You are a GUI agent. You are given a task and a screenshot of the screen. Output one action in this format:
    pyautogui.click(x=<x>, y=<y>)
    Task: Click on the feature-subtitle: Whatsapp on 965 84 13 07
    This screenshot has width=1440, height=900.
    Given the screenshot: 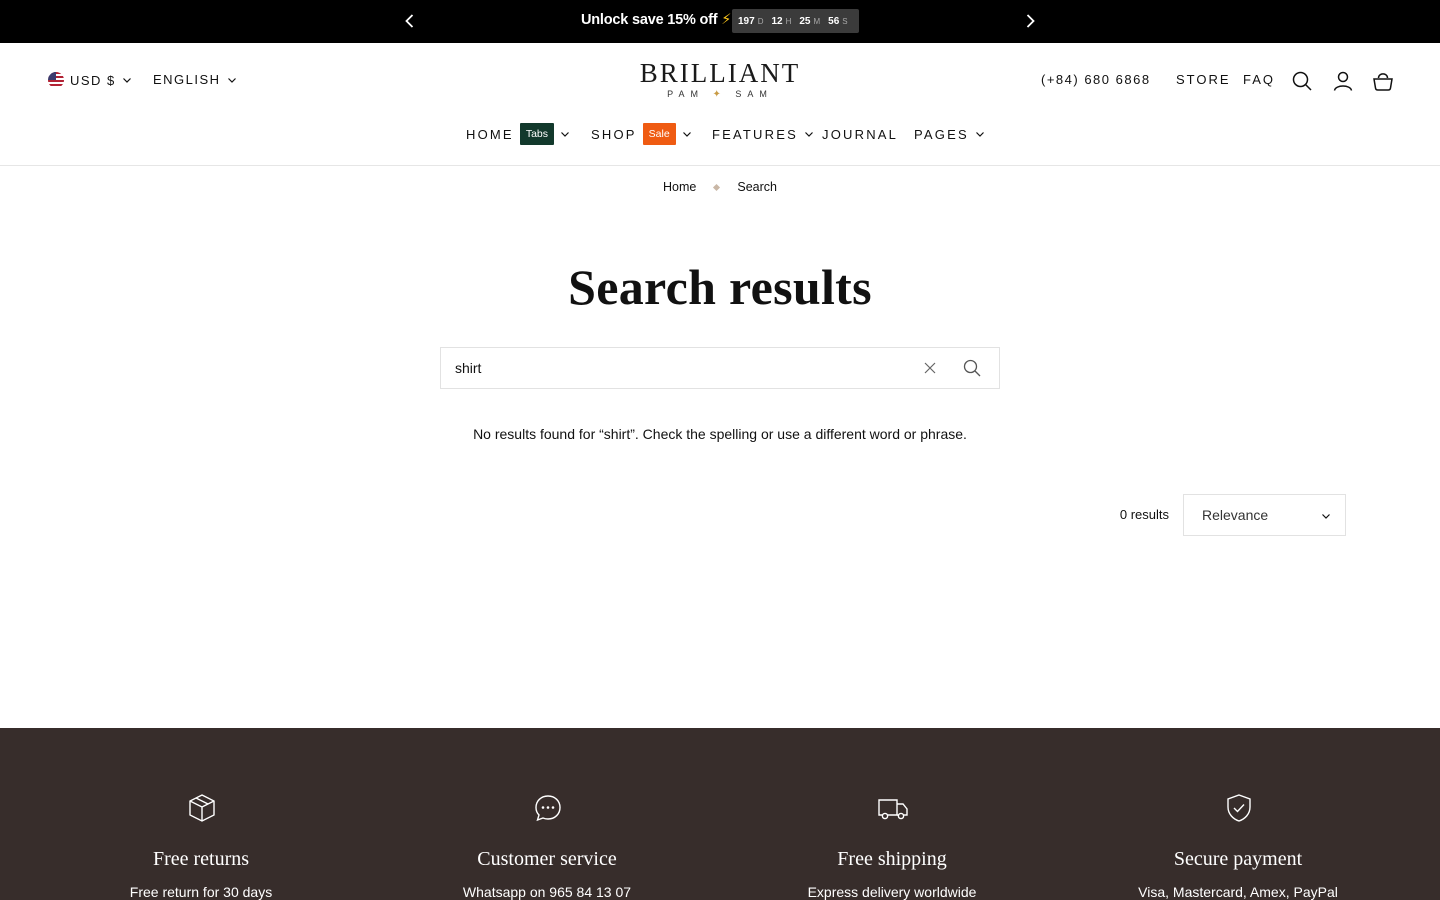 What is the action you would take?
    pyautogui.click(x=547, y=892)
    